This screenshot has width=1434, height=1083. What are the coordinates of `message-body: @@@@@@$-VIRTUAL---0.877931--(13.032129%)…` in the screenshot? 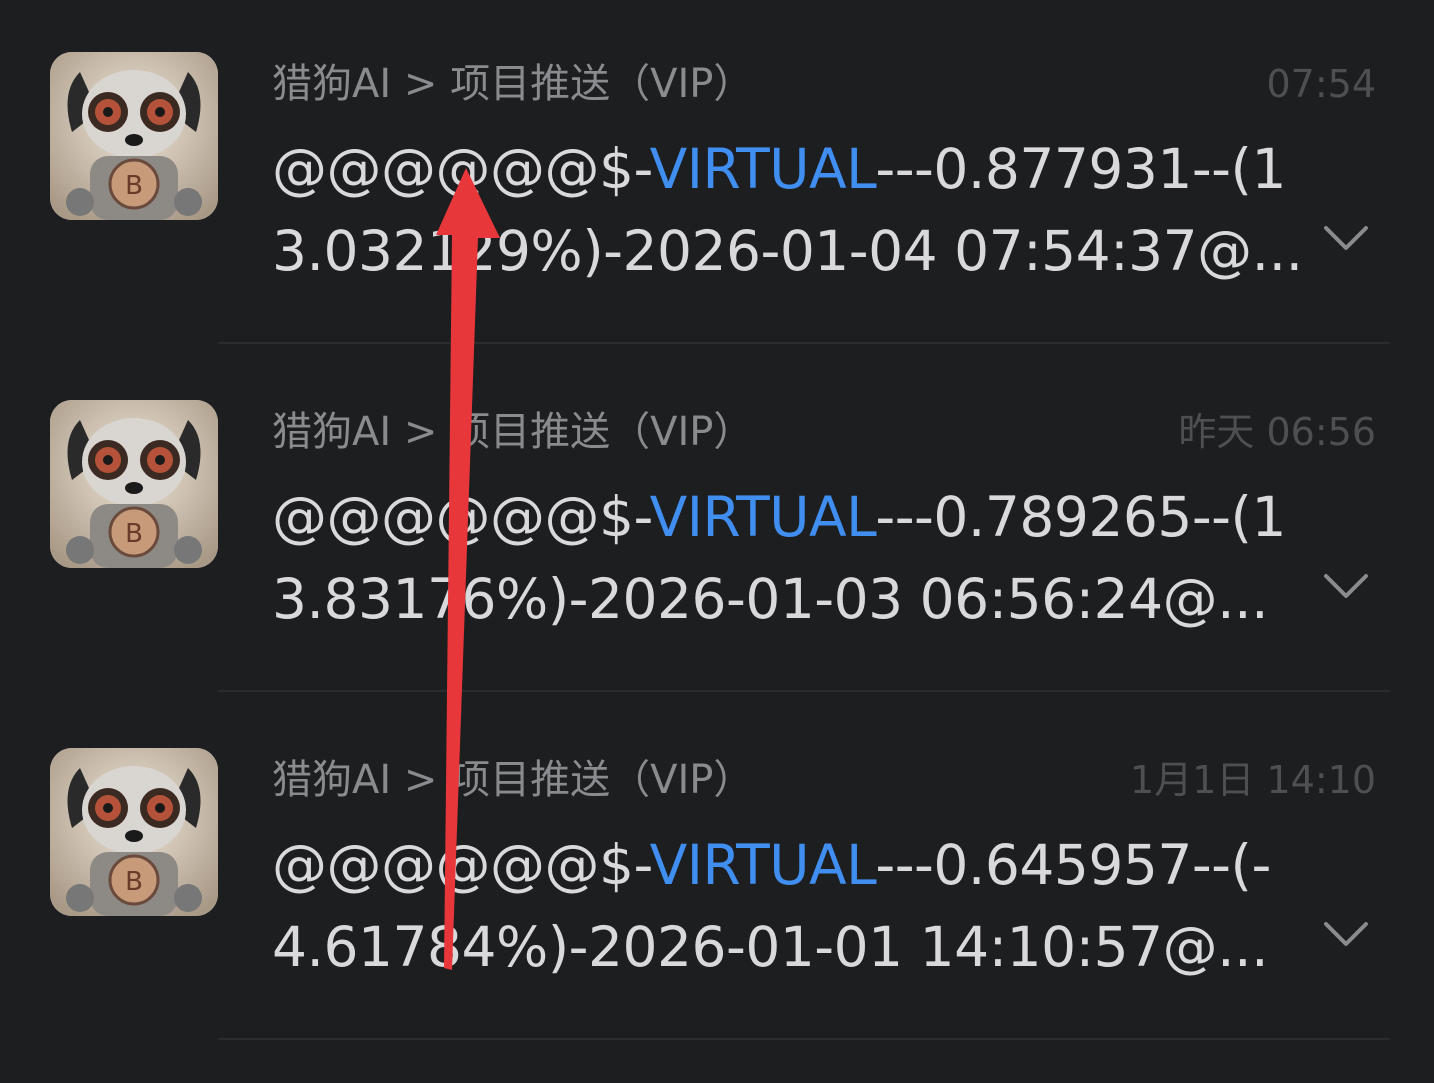 It's located at (792, 210).